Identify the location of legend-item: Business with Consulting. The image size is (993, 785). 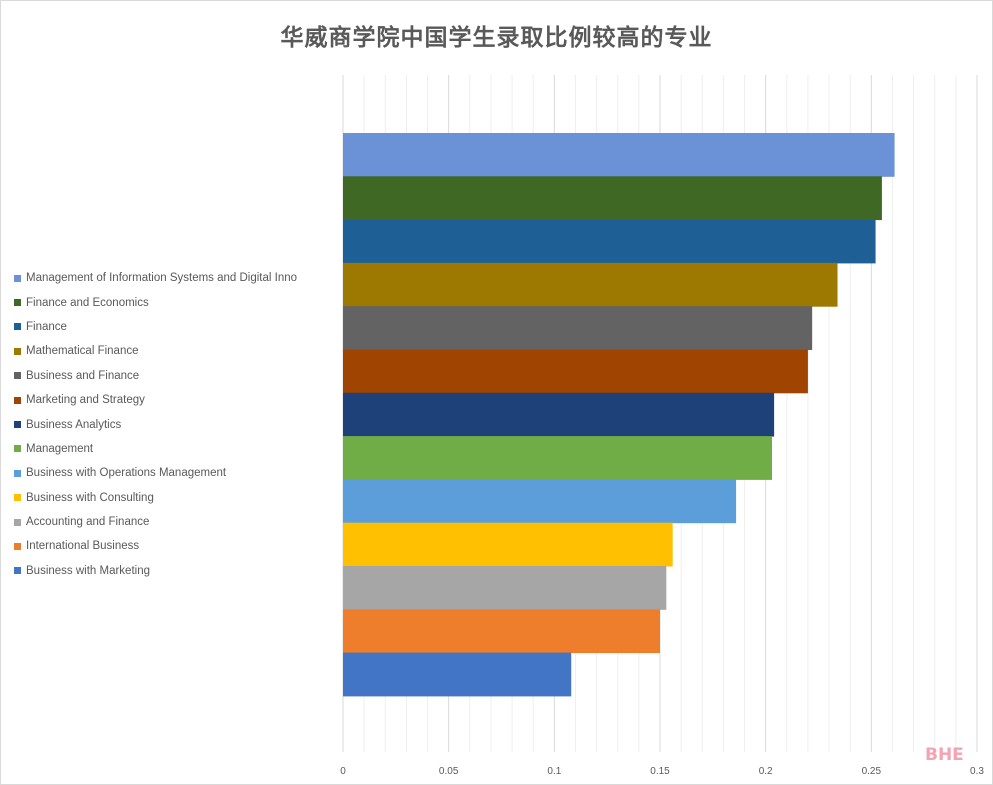
(155, 498).